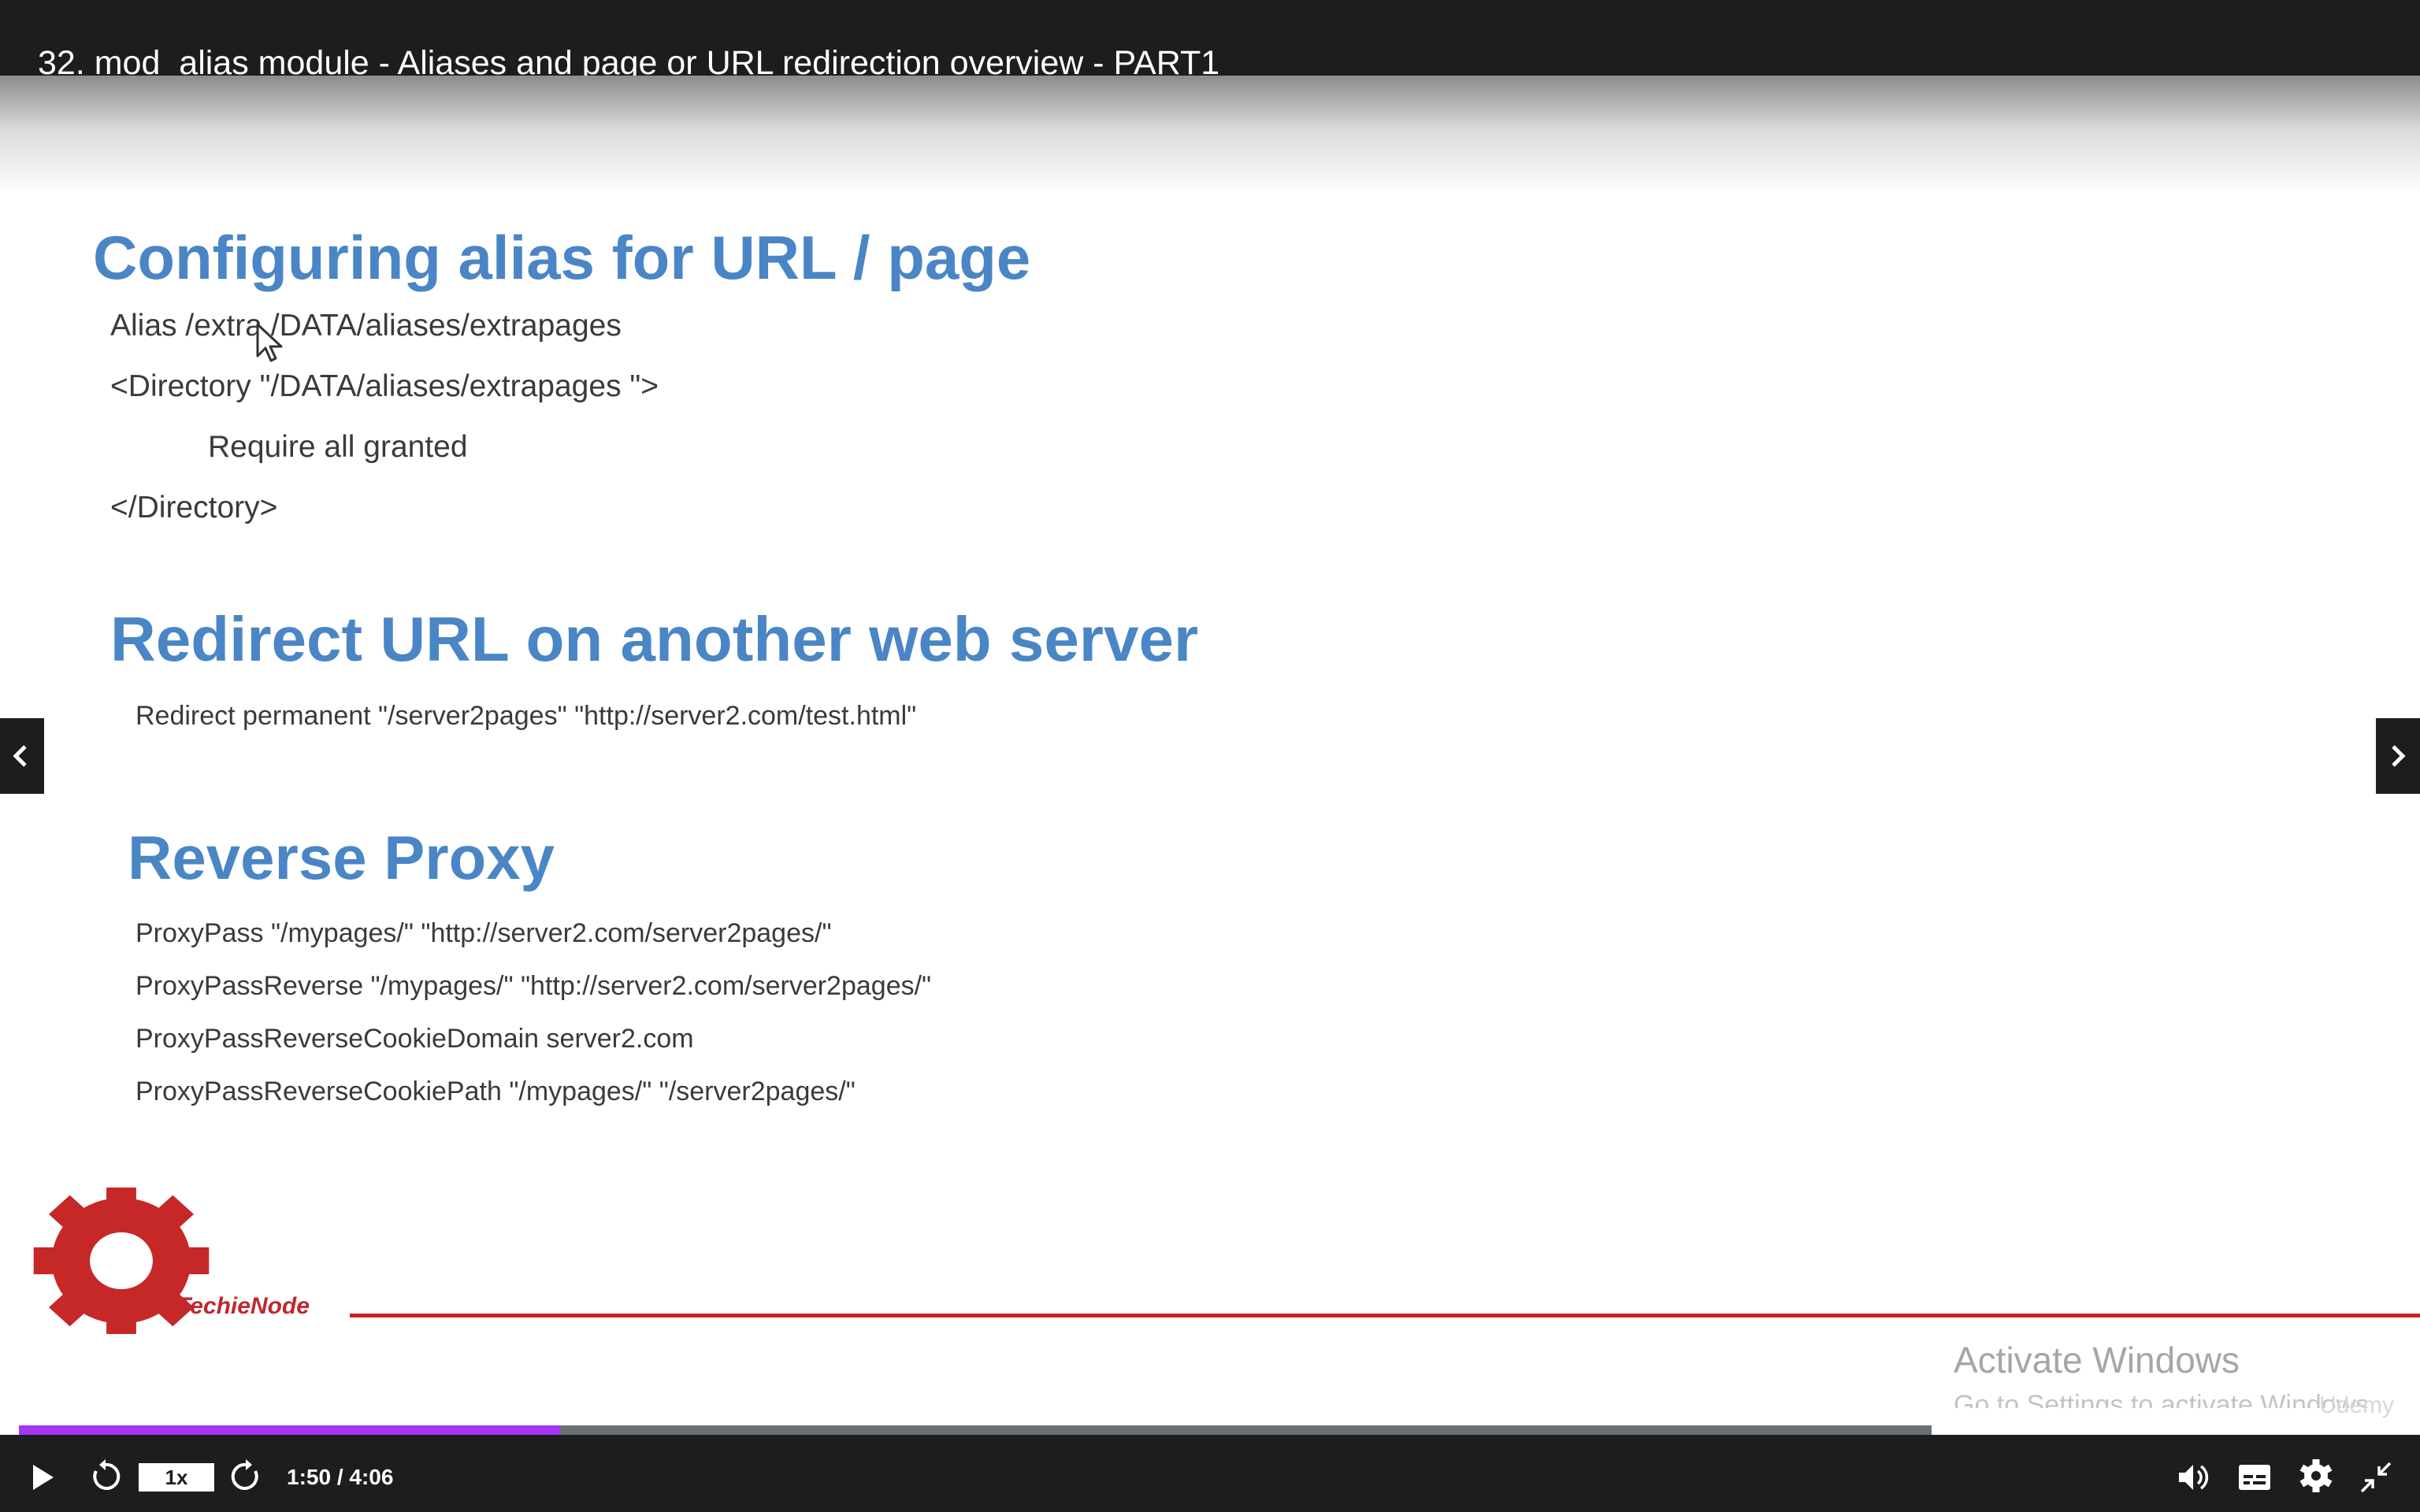 The height and width of the screenshot is (1512, 2420). I want to click on captions-button, so click(2254, 1479).